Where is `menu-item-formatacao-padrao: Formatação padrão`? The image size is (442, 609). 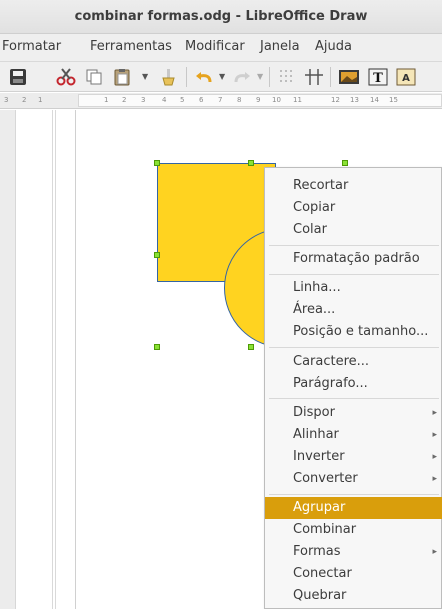 menu-item-formatacao-padrao: Formatação padrão is located at coordinates (353, 259).